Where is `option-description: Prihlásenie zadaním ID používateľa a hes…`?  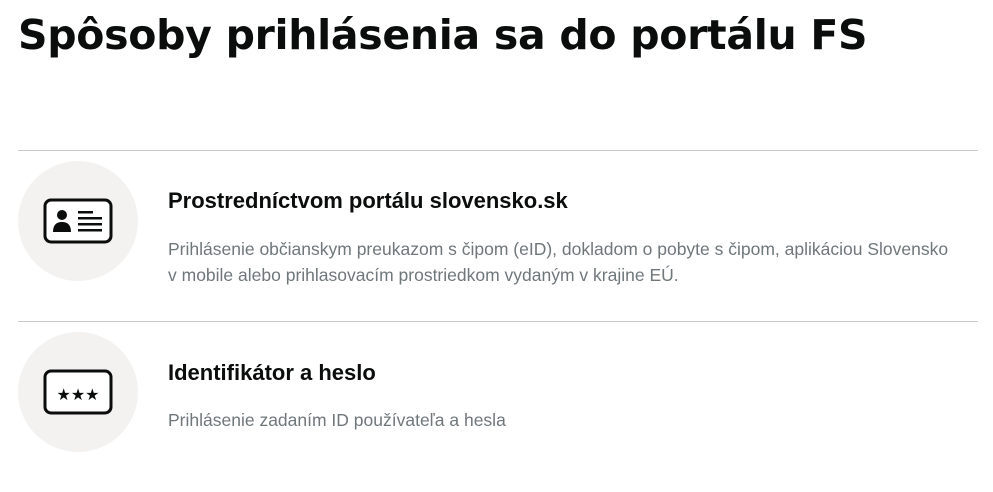 option-description: Prihlásenie zadaním ID používateľa a hes… is located at coordinates (337, 420).